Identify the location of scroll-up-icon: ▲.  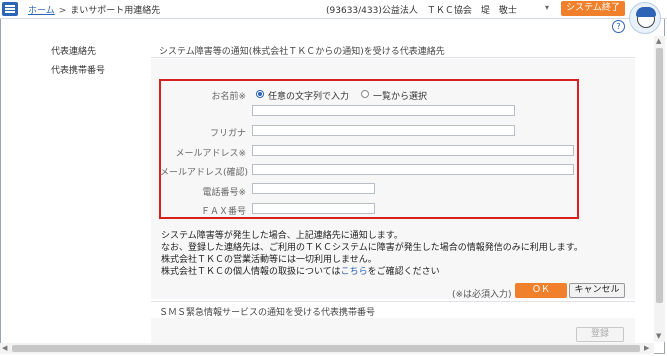
(658, 41).